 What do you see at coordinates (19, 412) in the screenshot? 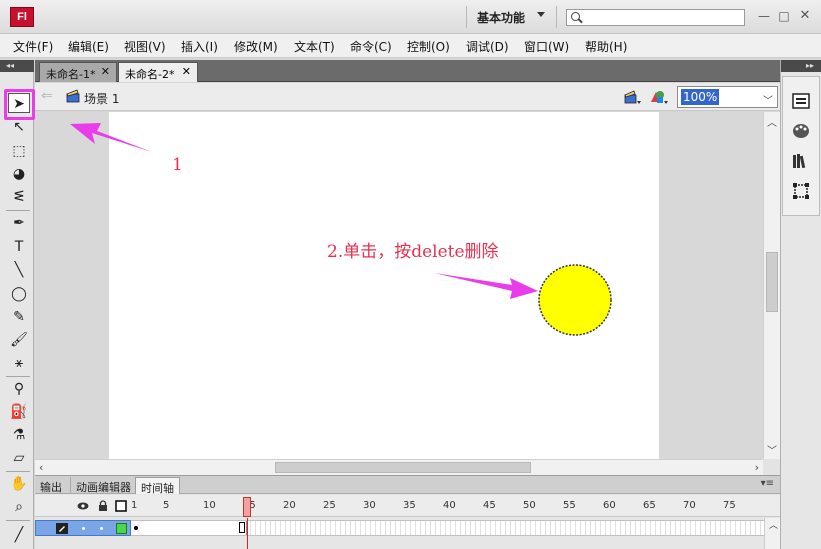
I see `paint-bucket-icon: ⛽` at bounding box center [19, 412].